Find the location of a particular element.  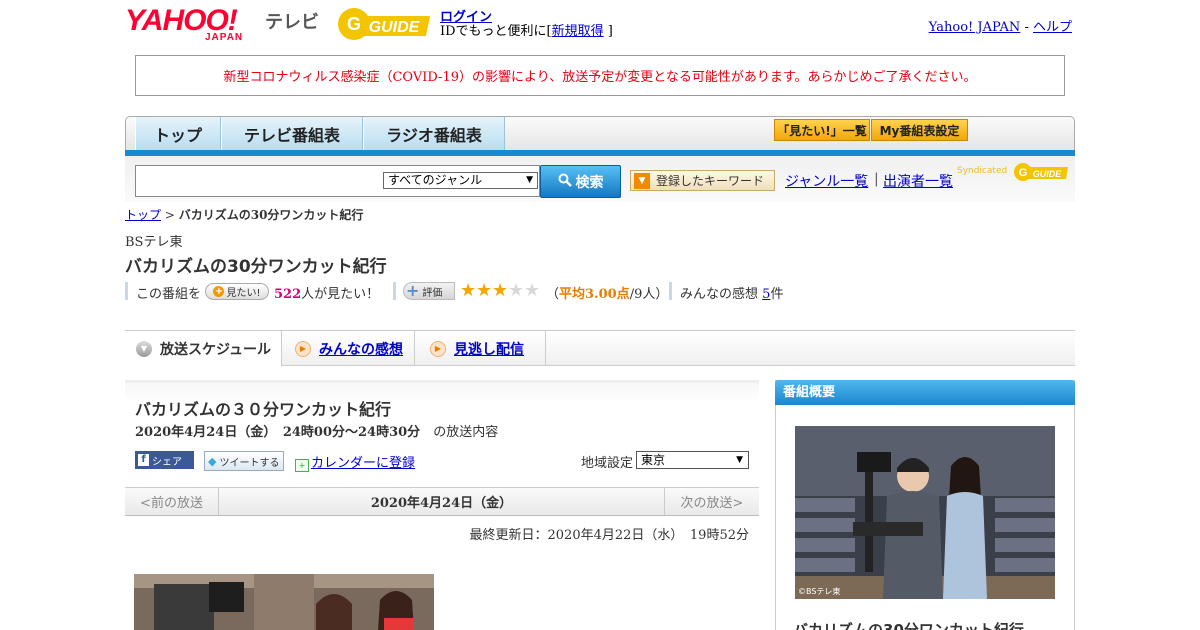

logo-japan-text: JAPAN is located at coordinates (224, 37).